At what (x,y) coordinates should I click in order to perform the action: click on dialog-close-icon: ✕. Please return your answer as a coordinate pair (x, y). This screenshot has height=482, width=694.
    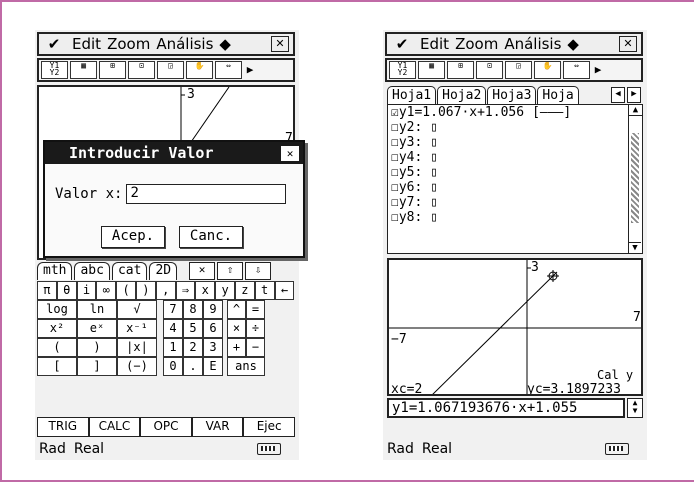
    Looking at the image, I should click on (290, 153).